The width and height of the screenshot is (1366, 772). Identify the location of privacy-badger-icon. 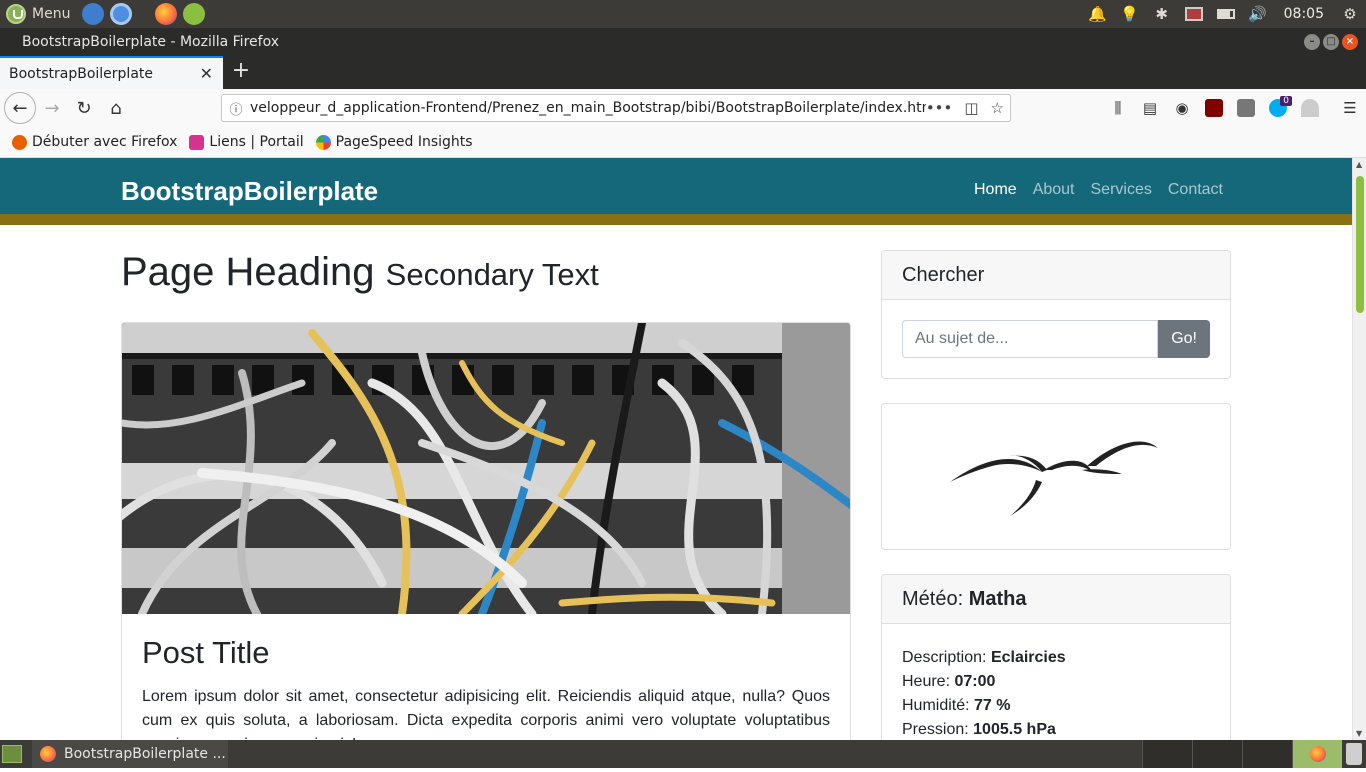
(1310, 108).